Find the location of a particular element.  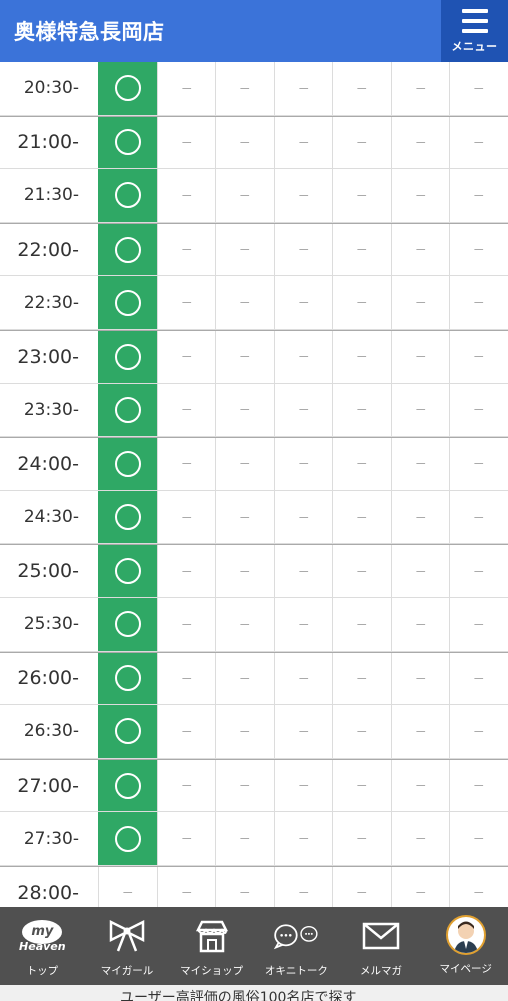

nav-item-my-girl: マイガール is located at coordinates (127, 946).